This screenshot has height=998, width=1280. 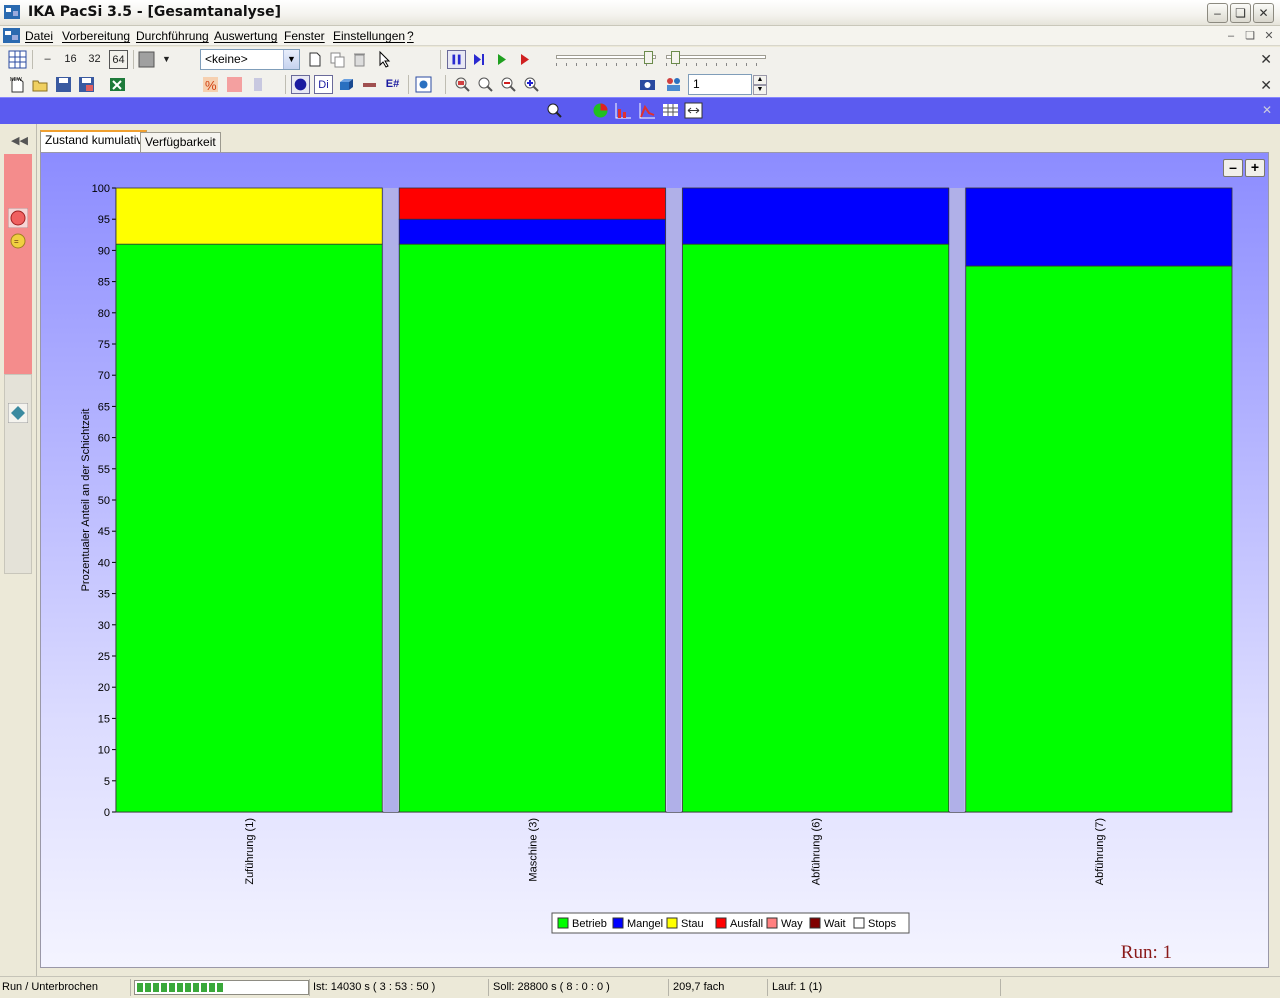 What do you see at coordinates (346, 84) in the screenshot?
I see `3d-box-icon` at bounding box center [346, 84].